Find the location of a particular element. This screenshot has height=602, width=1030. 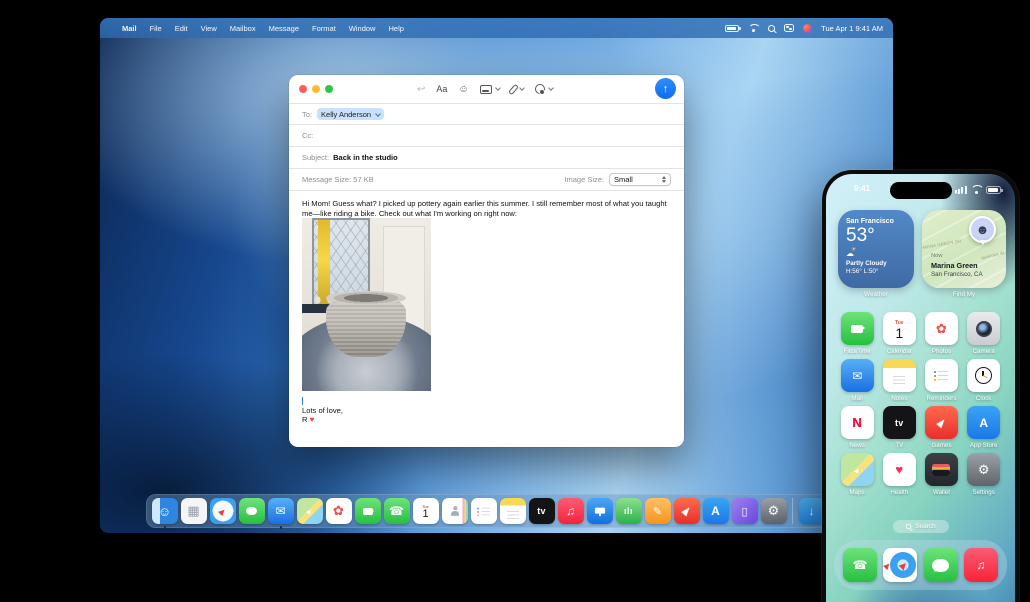

weather-condition: Partly Cloudy is located at coordinates (866, 263).